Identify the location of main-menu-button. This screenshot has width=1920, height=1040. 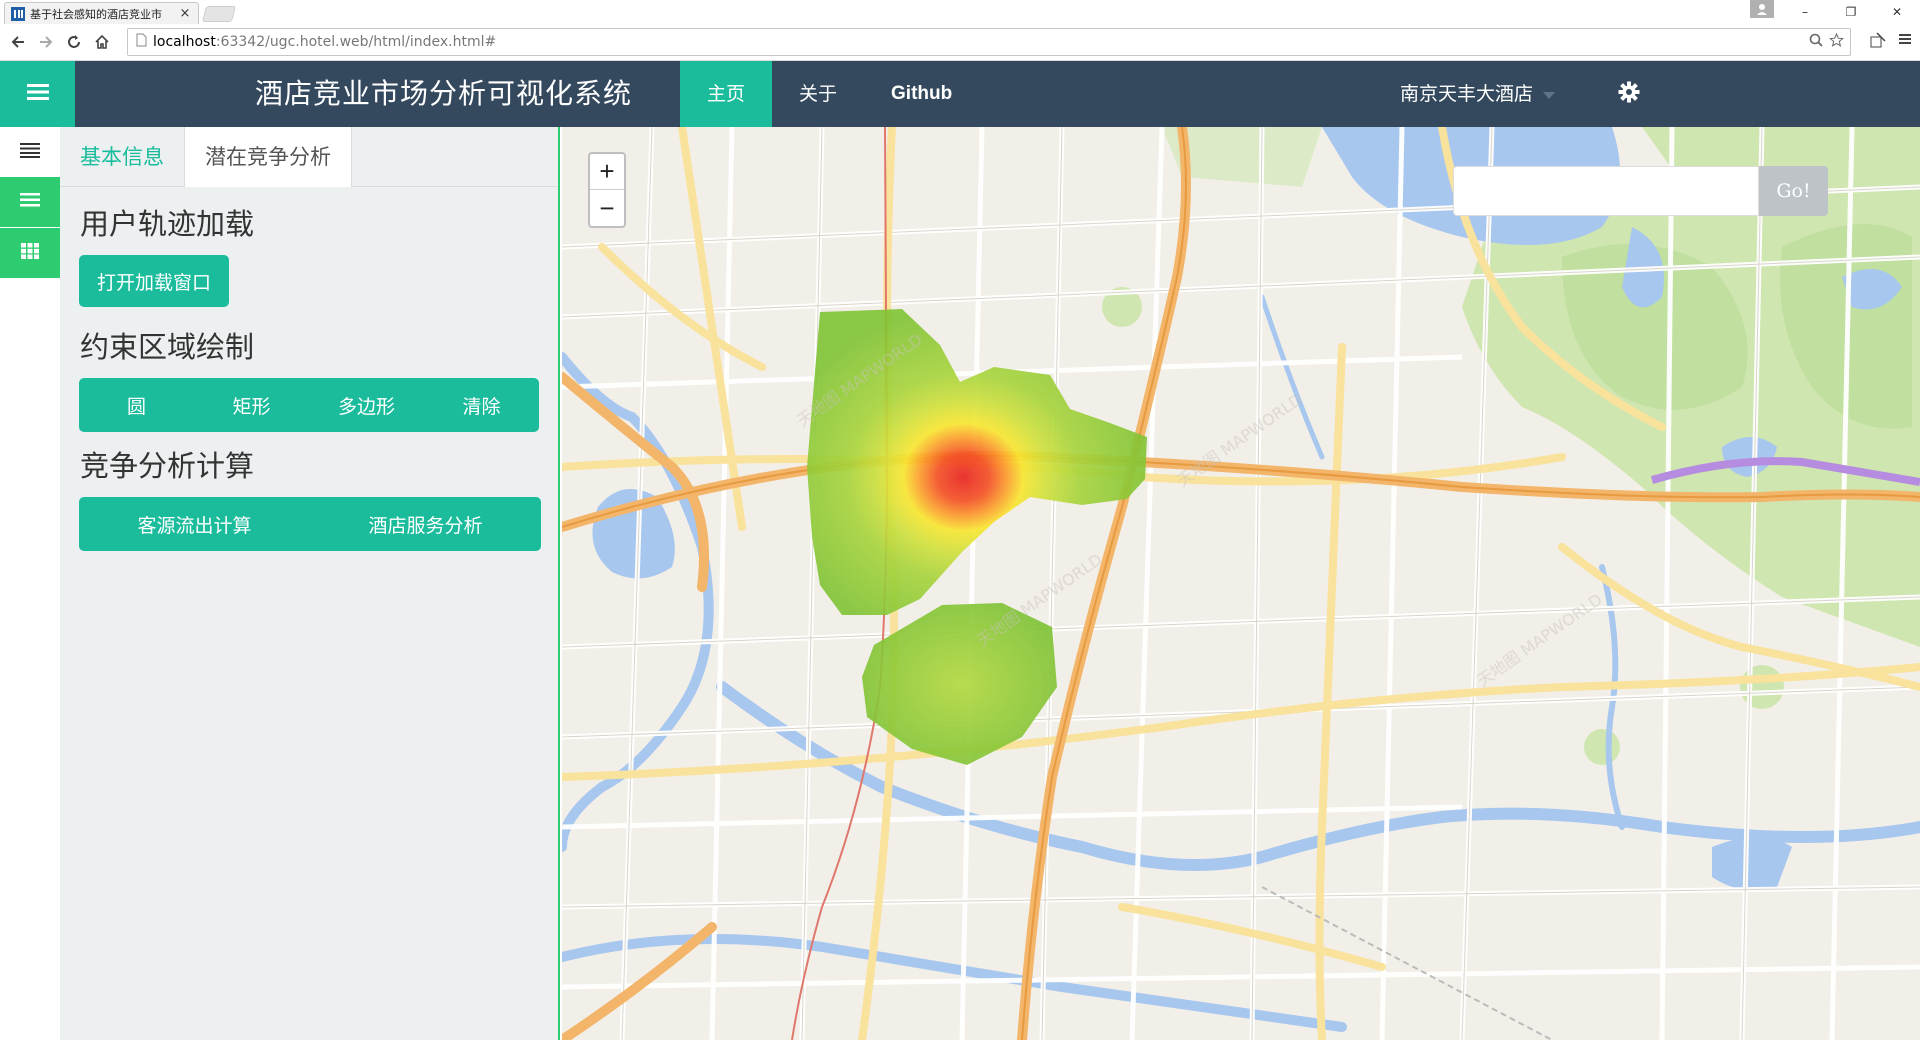
(37, 94).